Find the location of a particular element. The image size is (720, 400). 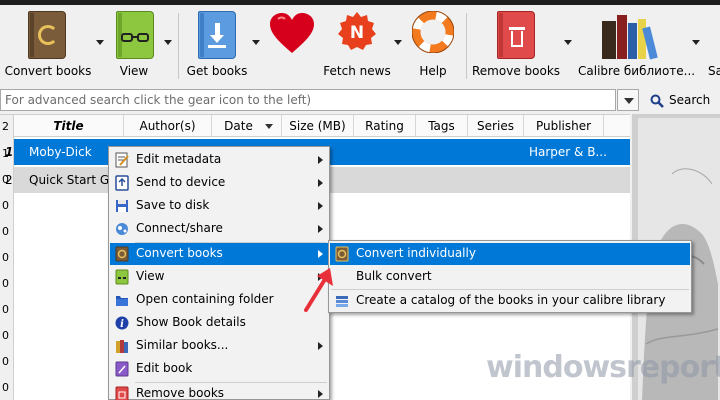

remove-books-button: Remove books is located at coordinates (516, 46).